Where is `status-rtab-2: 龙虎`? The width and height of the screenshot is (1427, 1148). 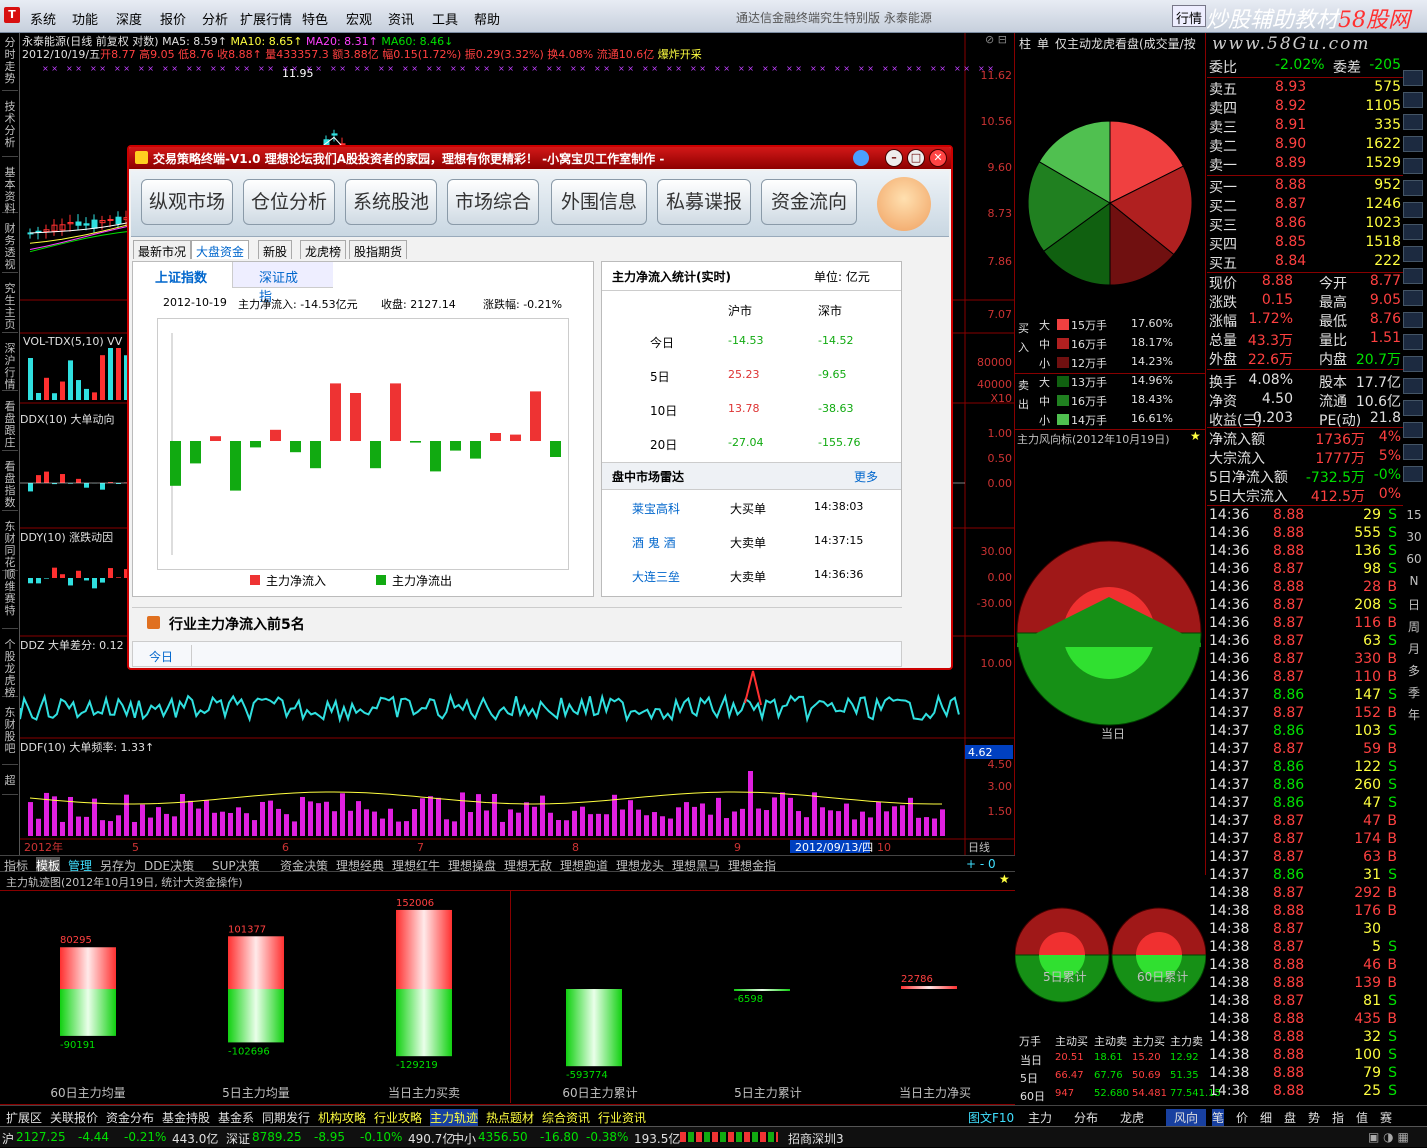
status-rtab-2: 龙虎 is located at coordinates (1132, 1117).